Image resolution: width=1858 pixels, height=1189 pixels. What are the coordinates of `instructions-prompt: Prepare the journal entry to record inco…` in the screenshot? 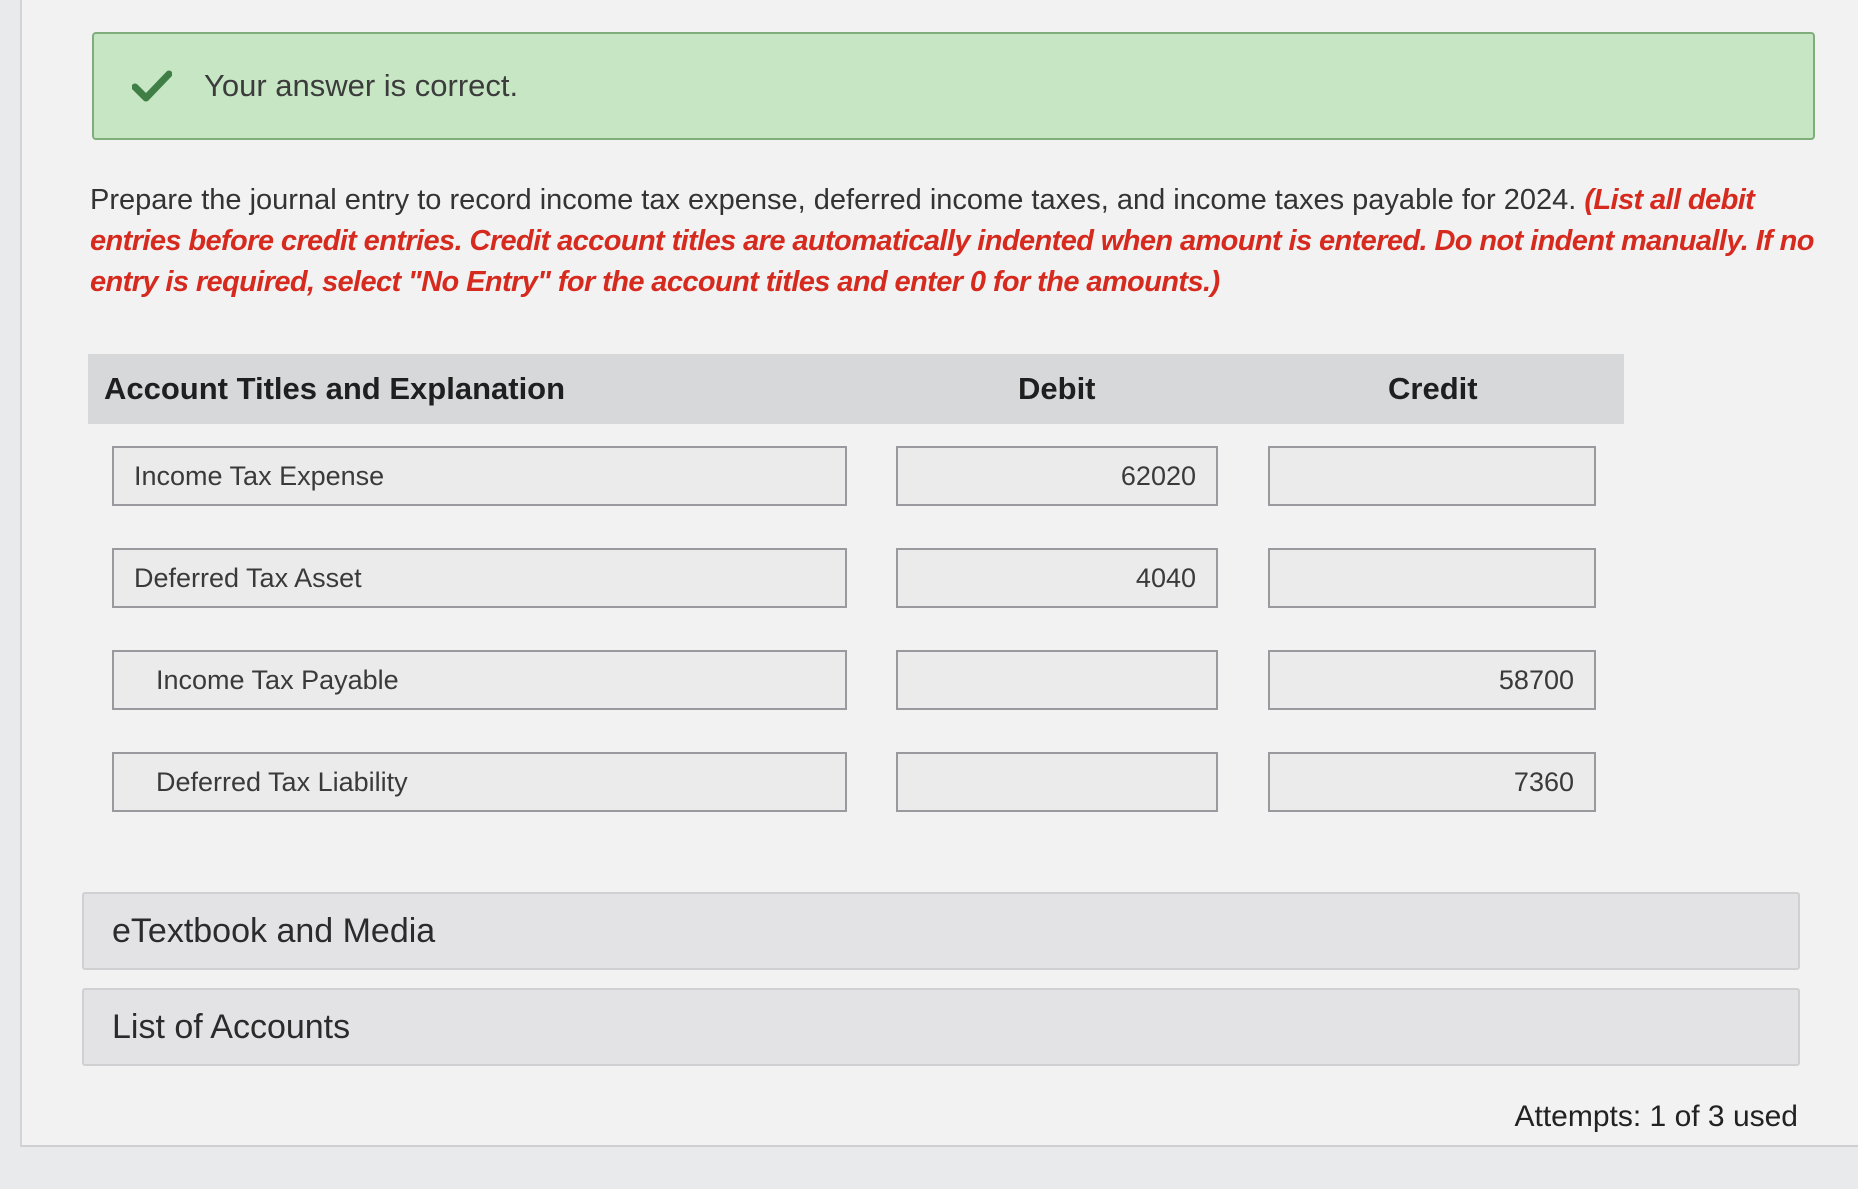 It's located at (833, 200).